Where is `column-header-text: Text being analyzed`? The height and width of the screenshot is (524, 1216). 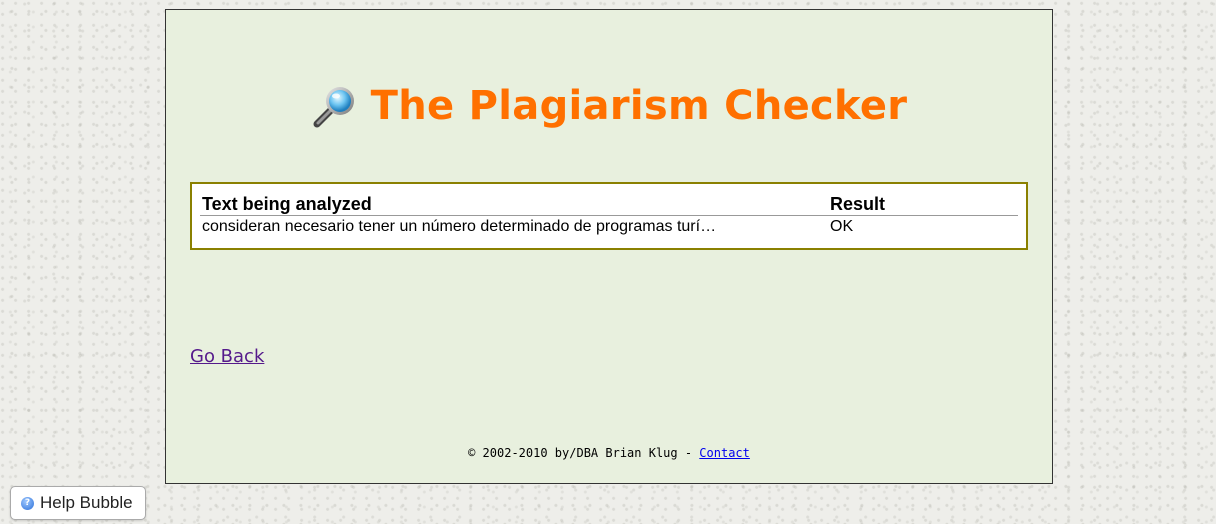 column-header-text: Text being analyzed is located at coordinates (512, 204).